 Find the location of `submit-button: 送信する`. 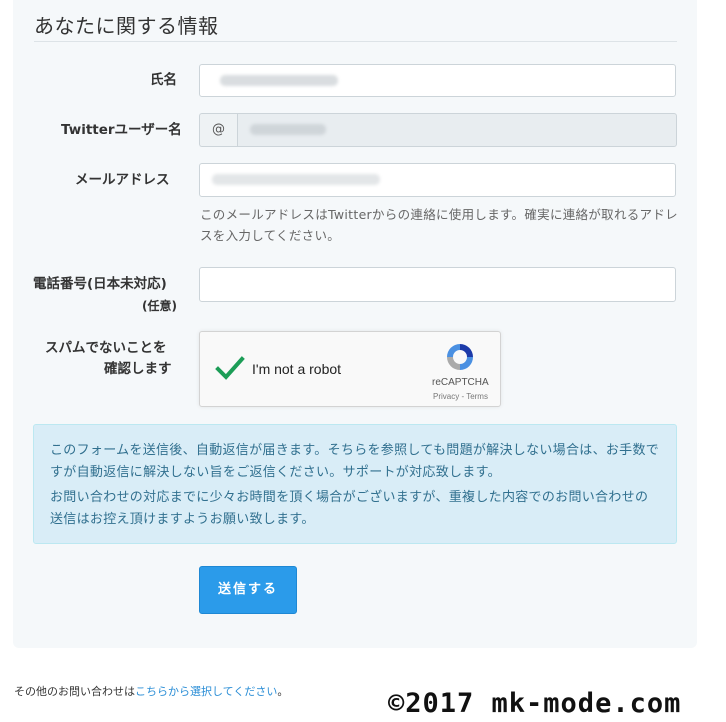

submit-button: 送信する is located at coordinates (248, 590).